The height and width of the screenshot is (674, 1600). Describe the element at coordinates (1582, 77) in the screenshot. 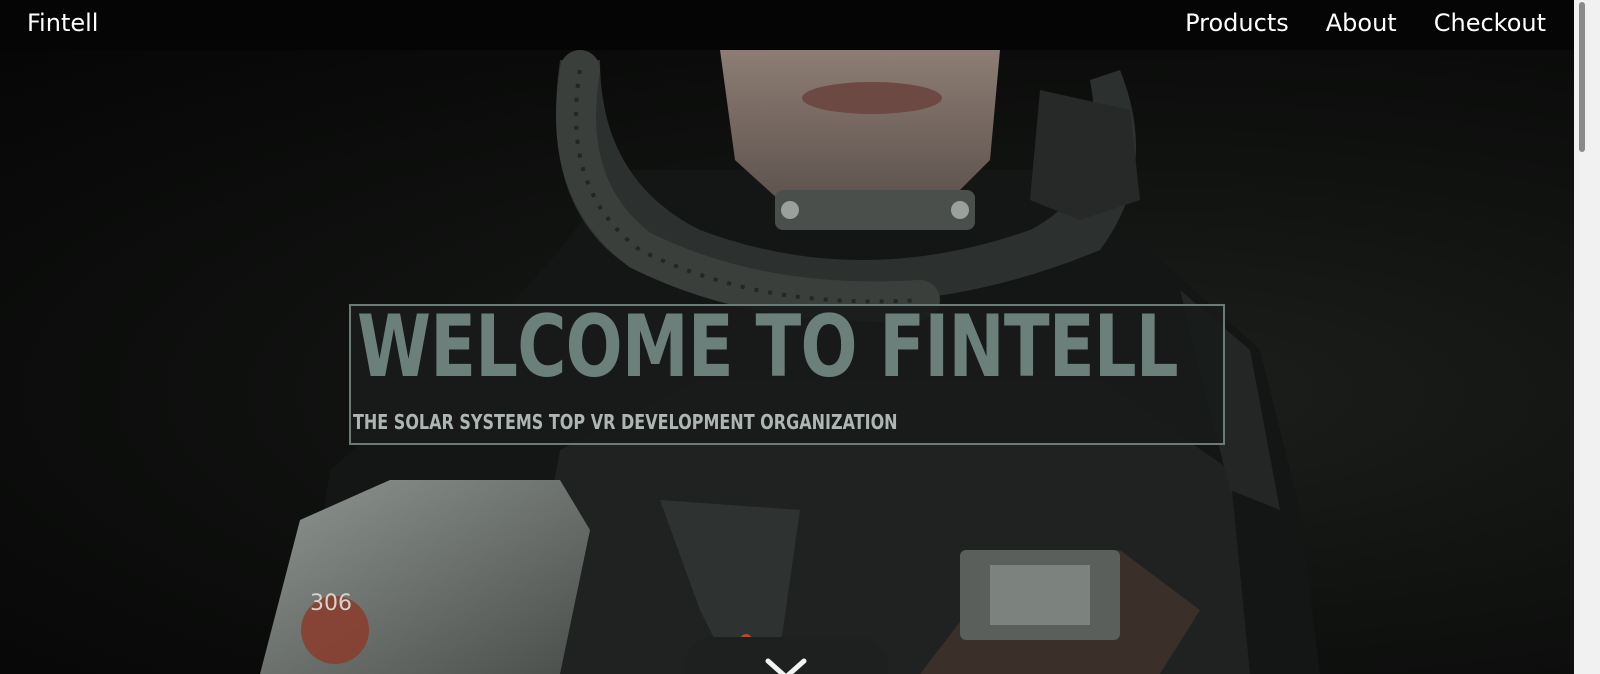

I see `scrollbar-thumb` at that location.